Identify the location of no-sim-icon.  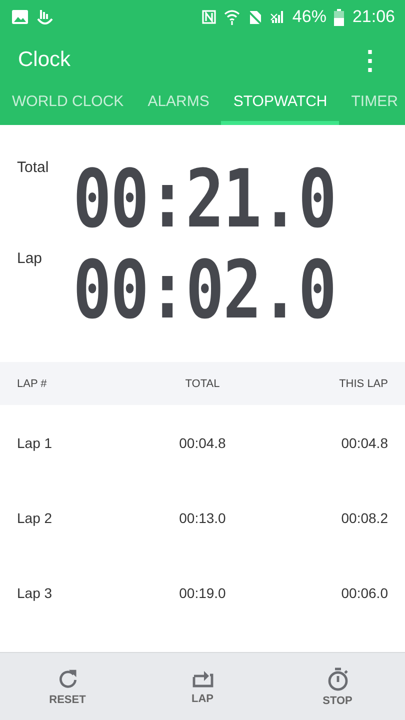
(255, 17).